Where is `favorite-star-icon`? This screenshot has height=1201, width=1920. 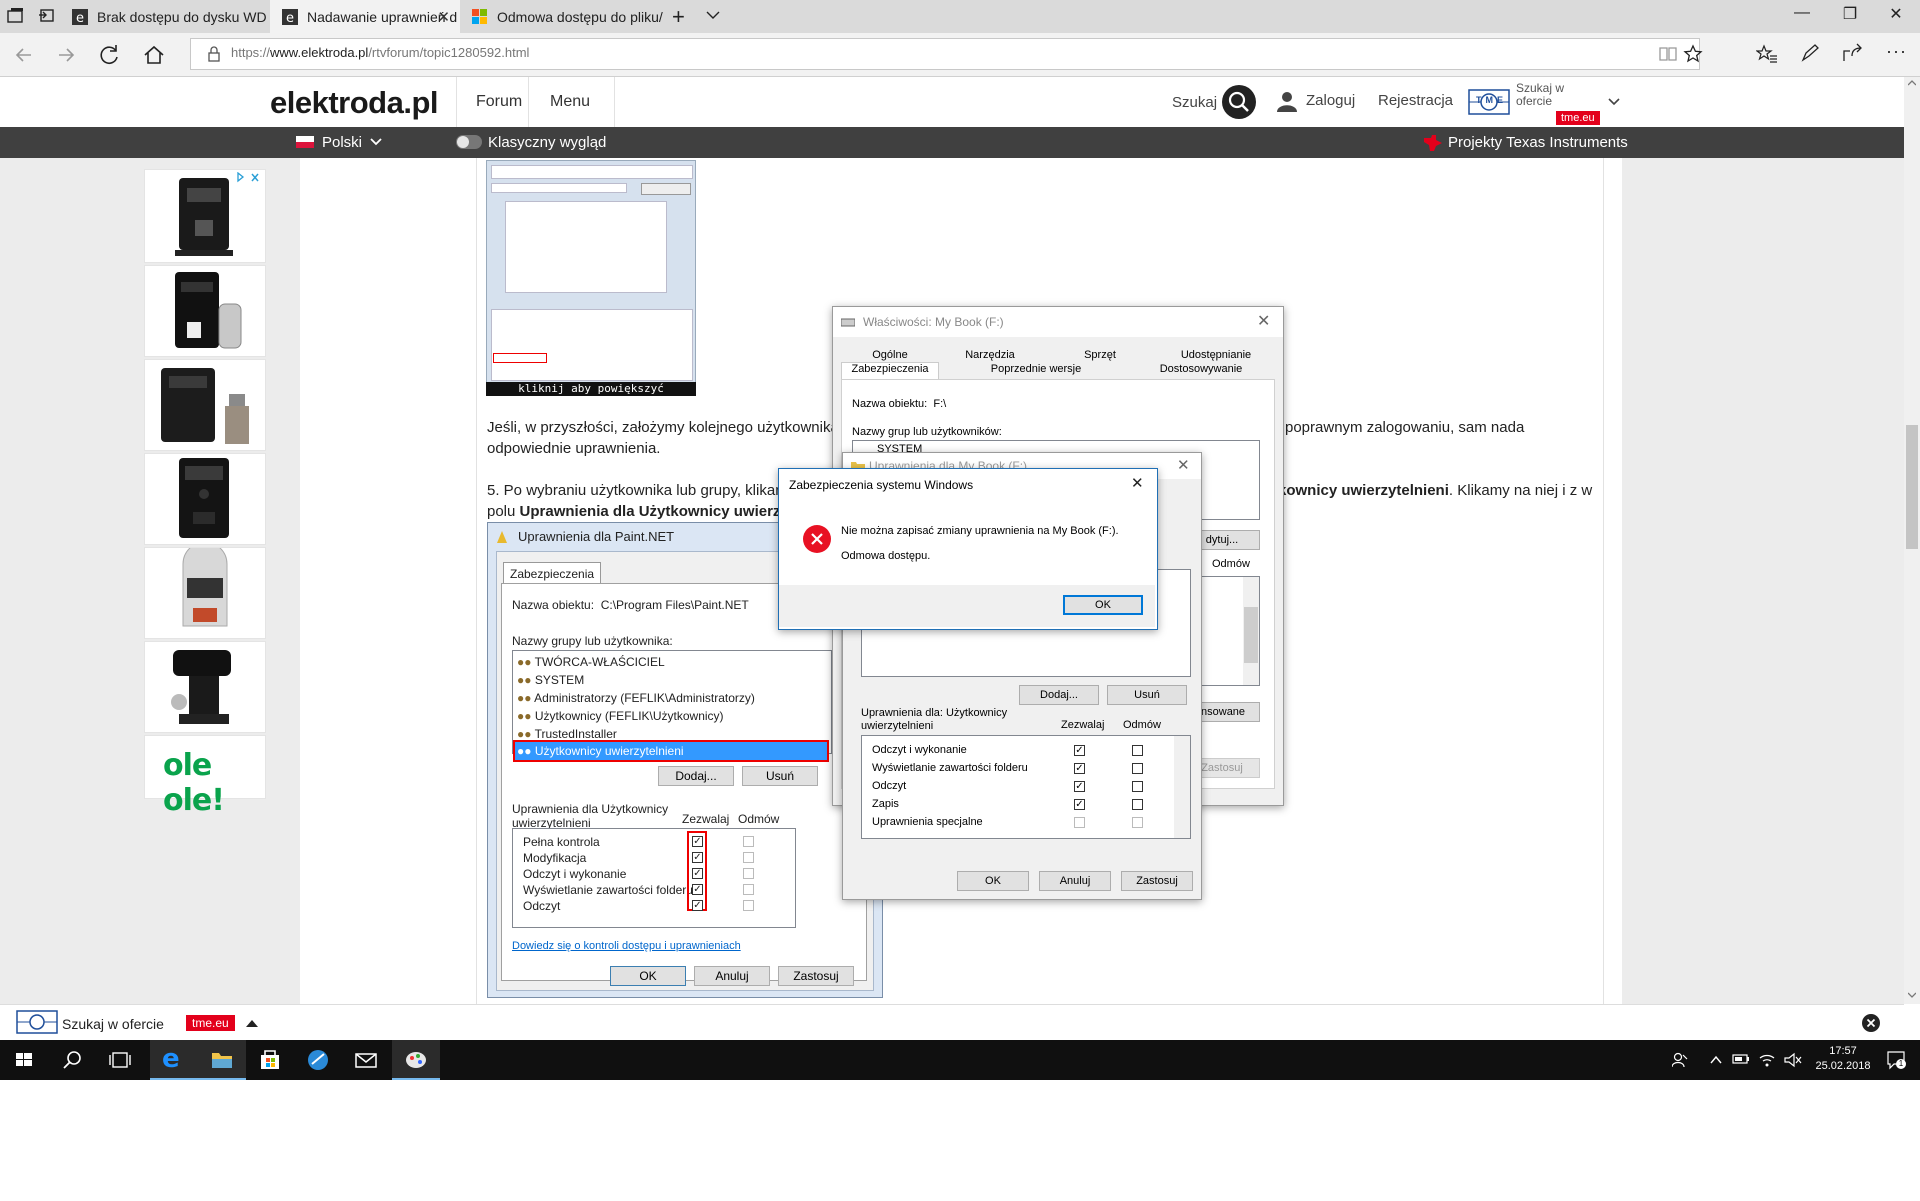
favorite-star-icon is located at coordinates (1693, 54).